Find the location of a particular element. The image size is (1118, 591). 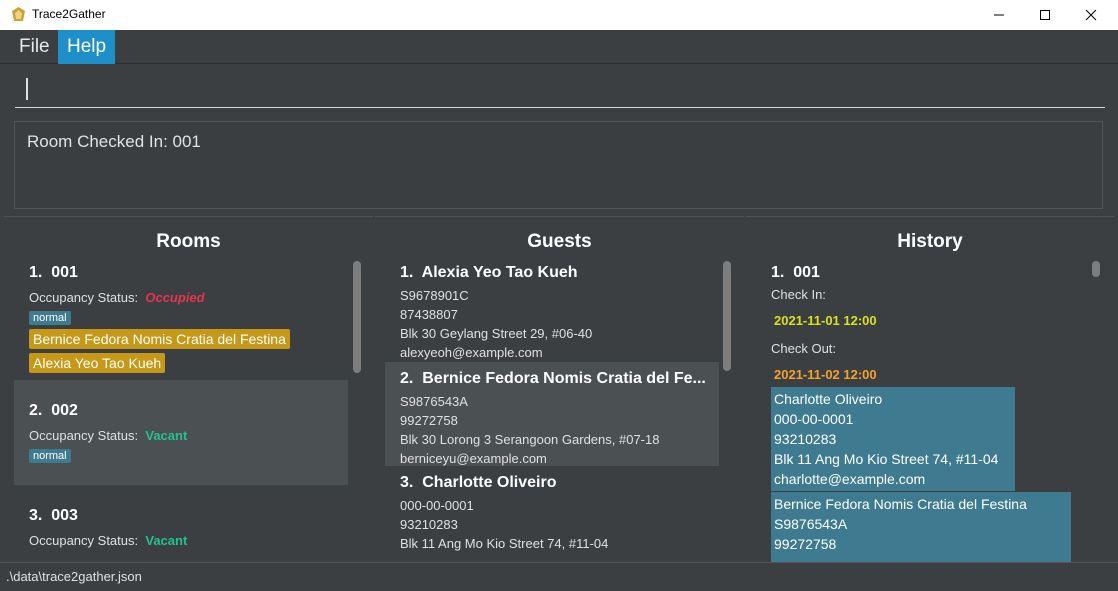

close-button is located at coordinates (1091, 15).